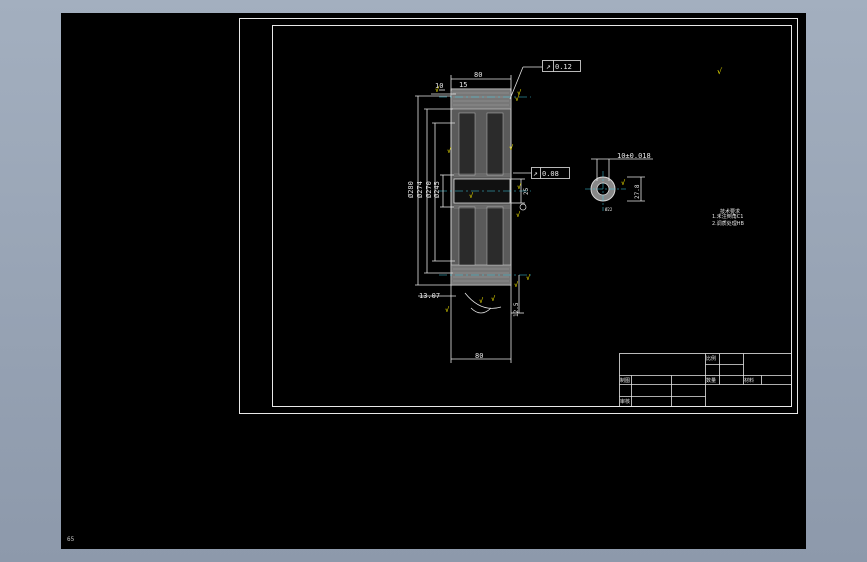 This screenshot has height=562, width=867. I want to click on dim-diameter-4: Ø245, so click(437, 189).